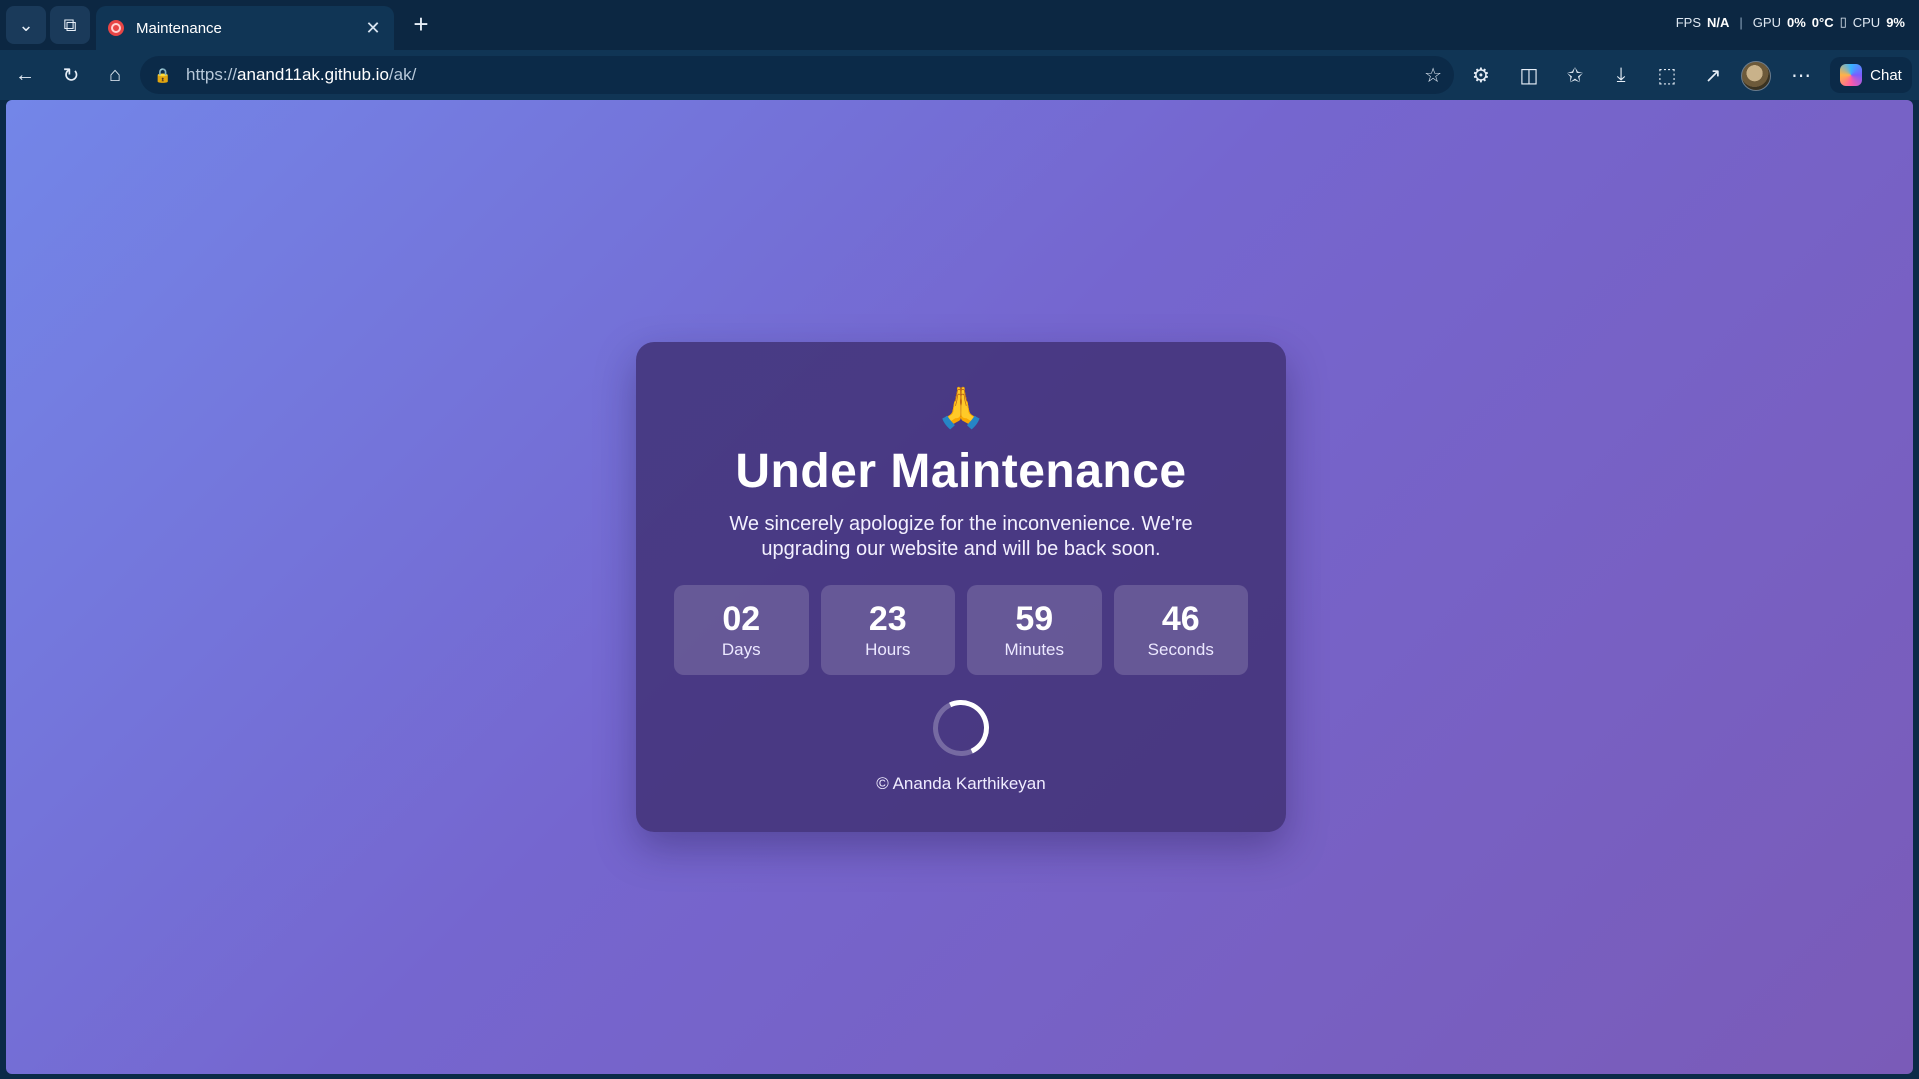 Image resolution: width=1919 pixels, height=1079 pixels. Describe the element at coordinates (212, 74) in the screenshot. I see `url-scheme: https://` at that location.